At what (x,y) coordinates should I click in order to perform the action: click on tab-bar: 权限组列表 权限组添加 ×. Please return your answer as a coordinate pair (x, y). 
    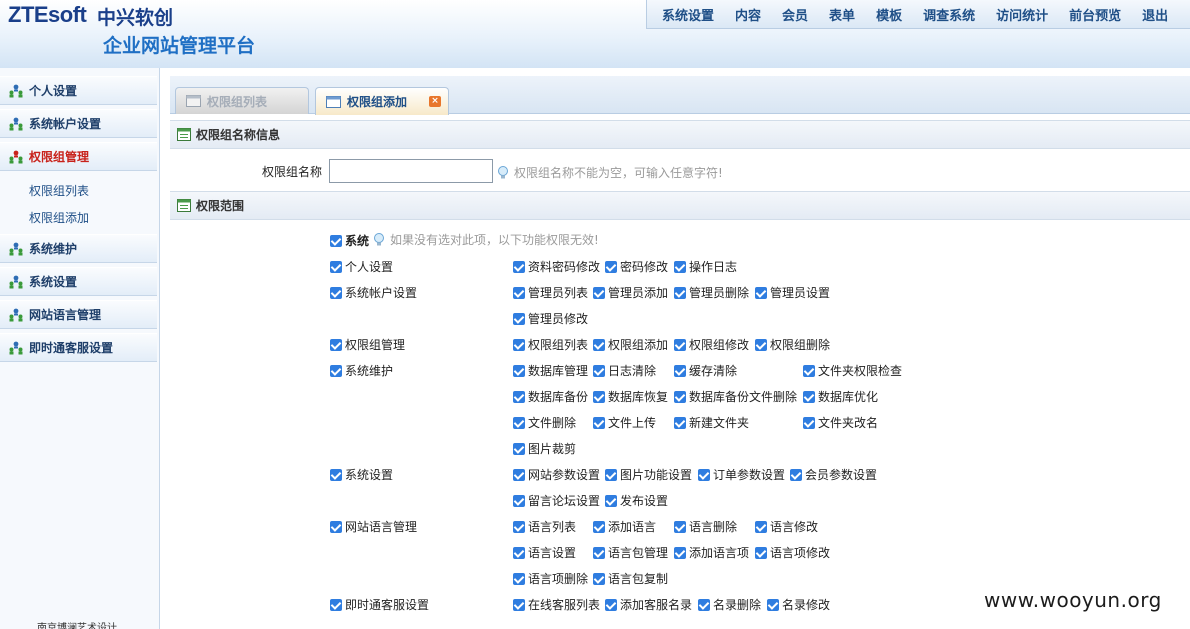
    Looking at the image, I should click on (680, 95).